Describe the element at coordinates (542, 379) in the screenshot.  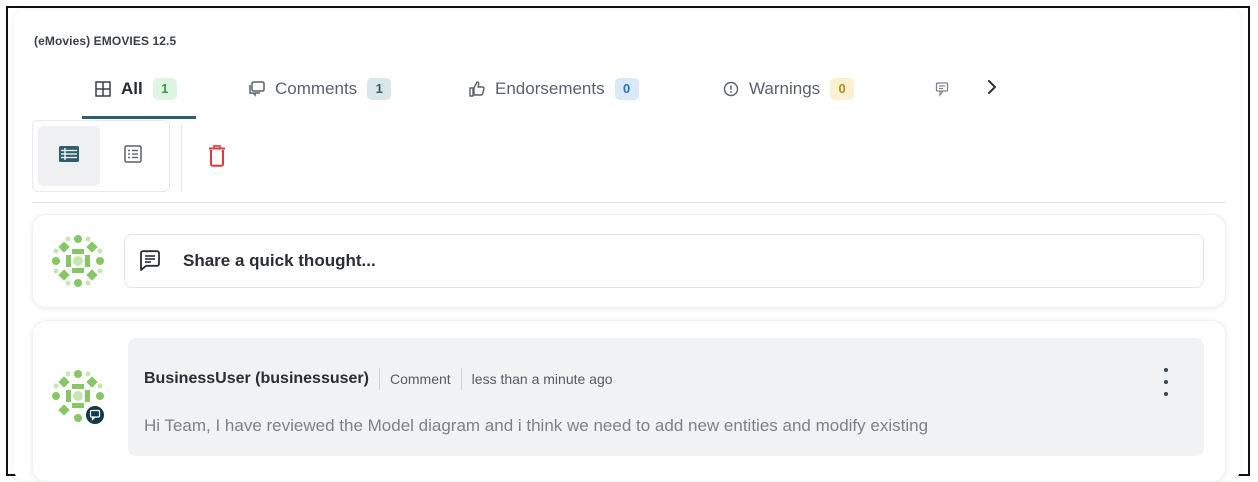
I see `comment-time: less than a minute ago` at that location.